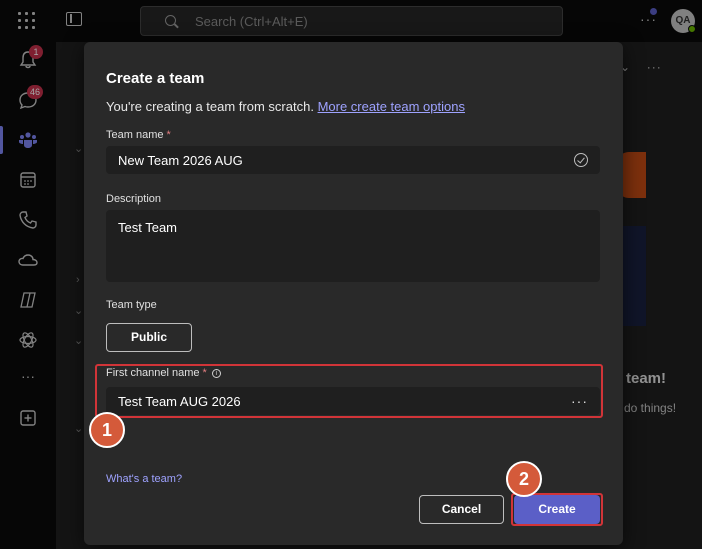 The image size is (702, 549). What do you see at coordinates (210, 106) in the screenshot?
I see `dialog-subtitle-text: You're creating a team from scratch.` at bounding box center [210, 106].